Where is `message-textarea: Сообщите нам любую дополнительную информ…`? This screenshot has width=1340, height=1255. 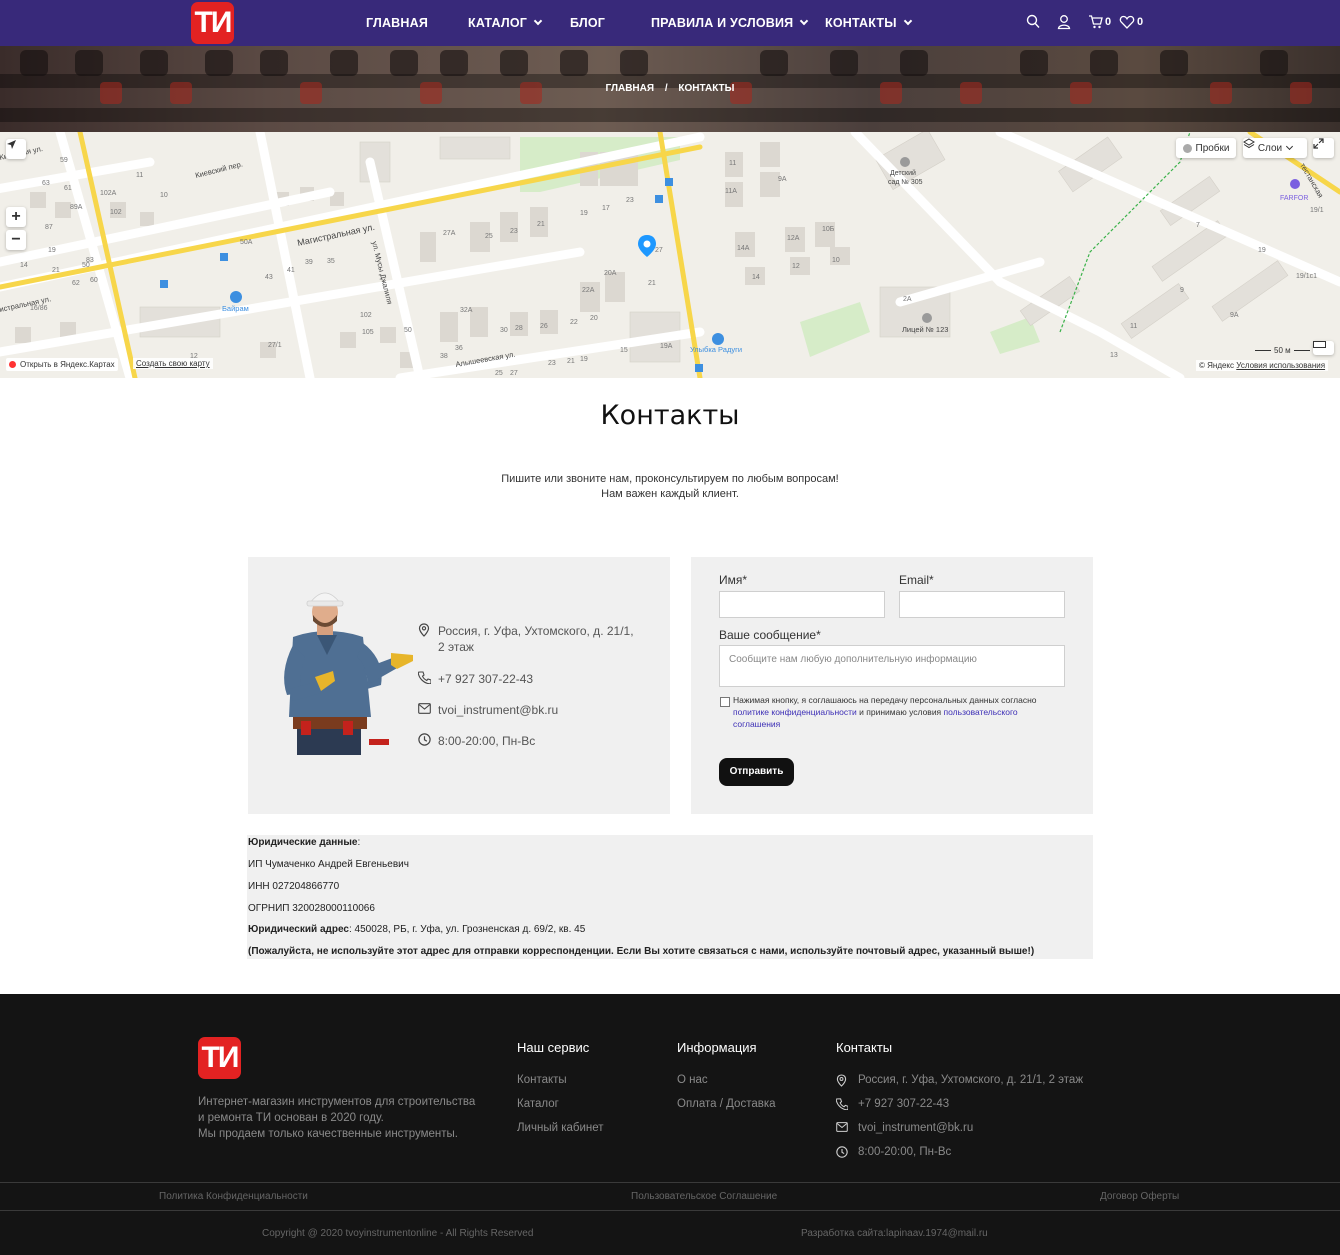
message-textarea: Сообщите нам любую дополнительную информ… is located at coordinates (892, 666).